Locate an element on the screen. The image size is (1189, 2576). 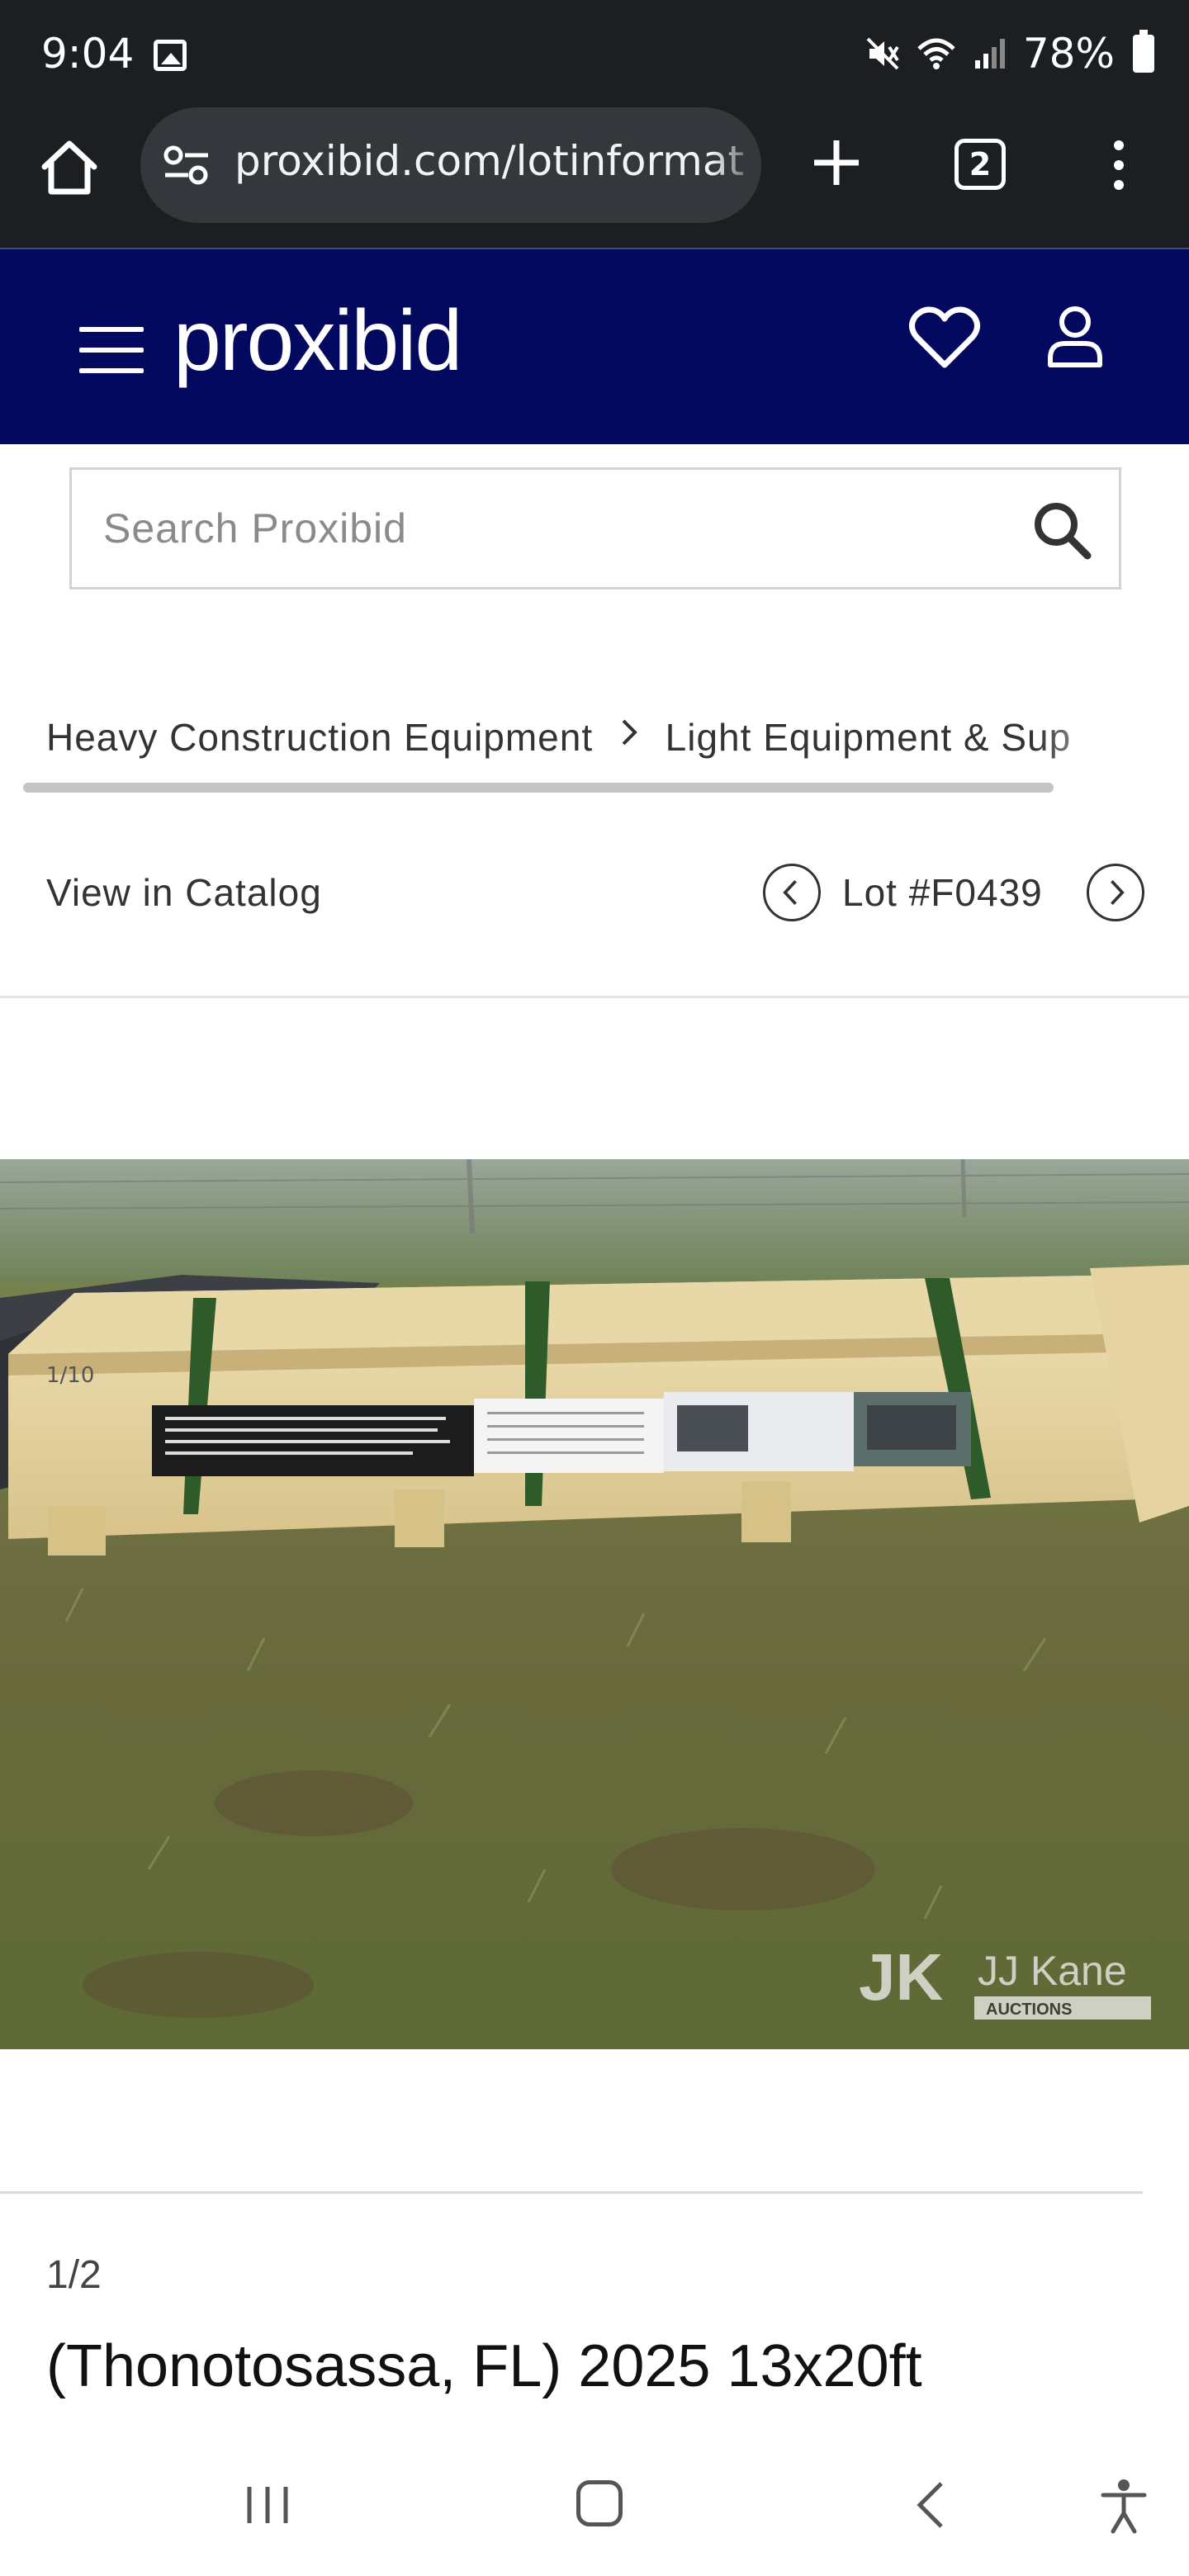
next-lot-button is located at coordinates (1115, 892).